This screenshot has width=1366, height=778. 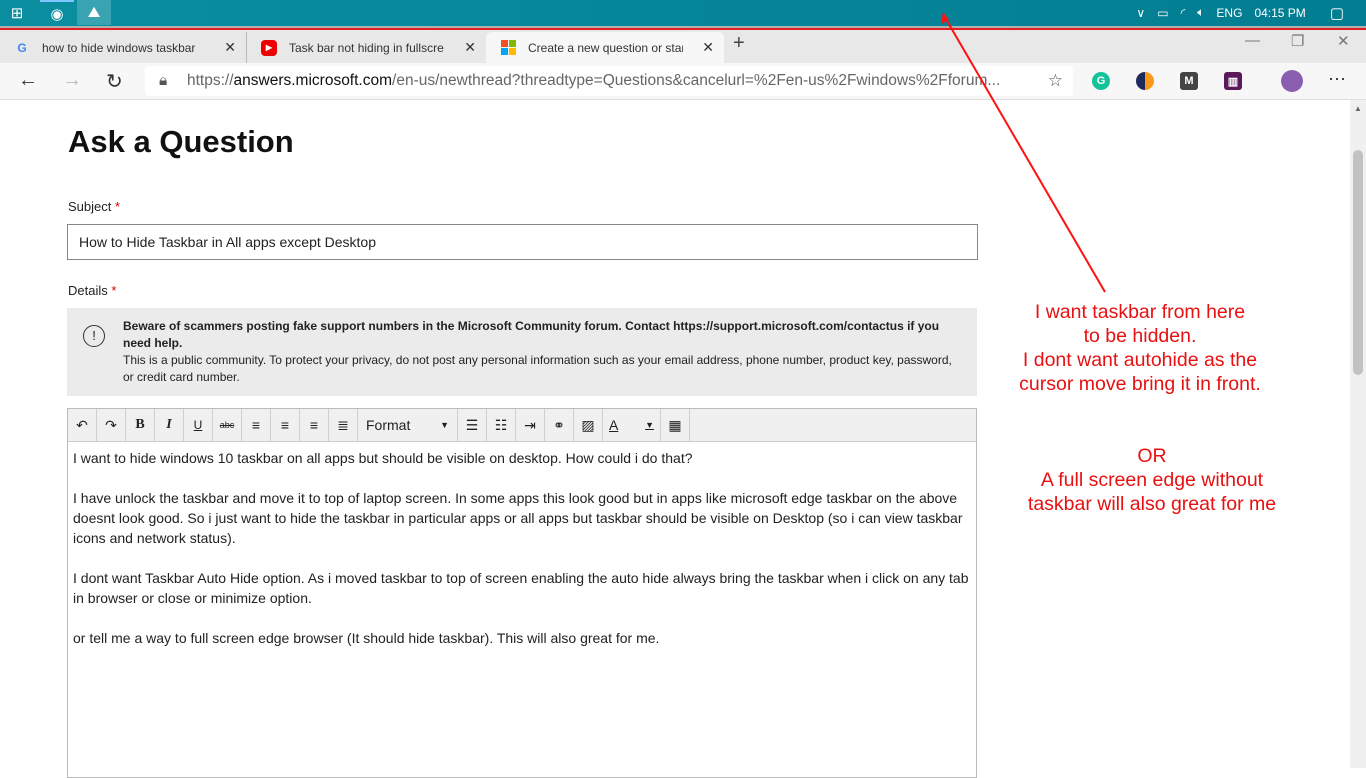 What do you see at coordinates (1279, 13) in the screenshot?
I see `clock: 04:15 PM` at bounding box center [1279, 13].